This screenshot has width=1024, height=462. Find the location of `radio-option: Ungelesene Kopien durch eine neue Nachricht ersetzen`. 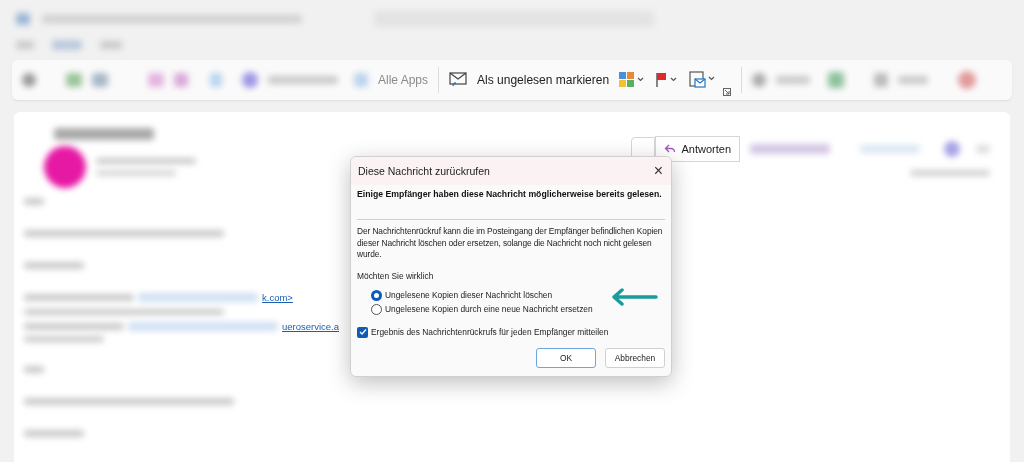

radio-option: Ungelesene Kopien durch eine neue Nachricht ersetzen is located at coordinates (518, 309).